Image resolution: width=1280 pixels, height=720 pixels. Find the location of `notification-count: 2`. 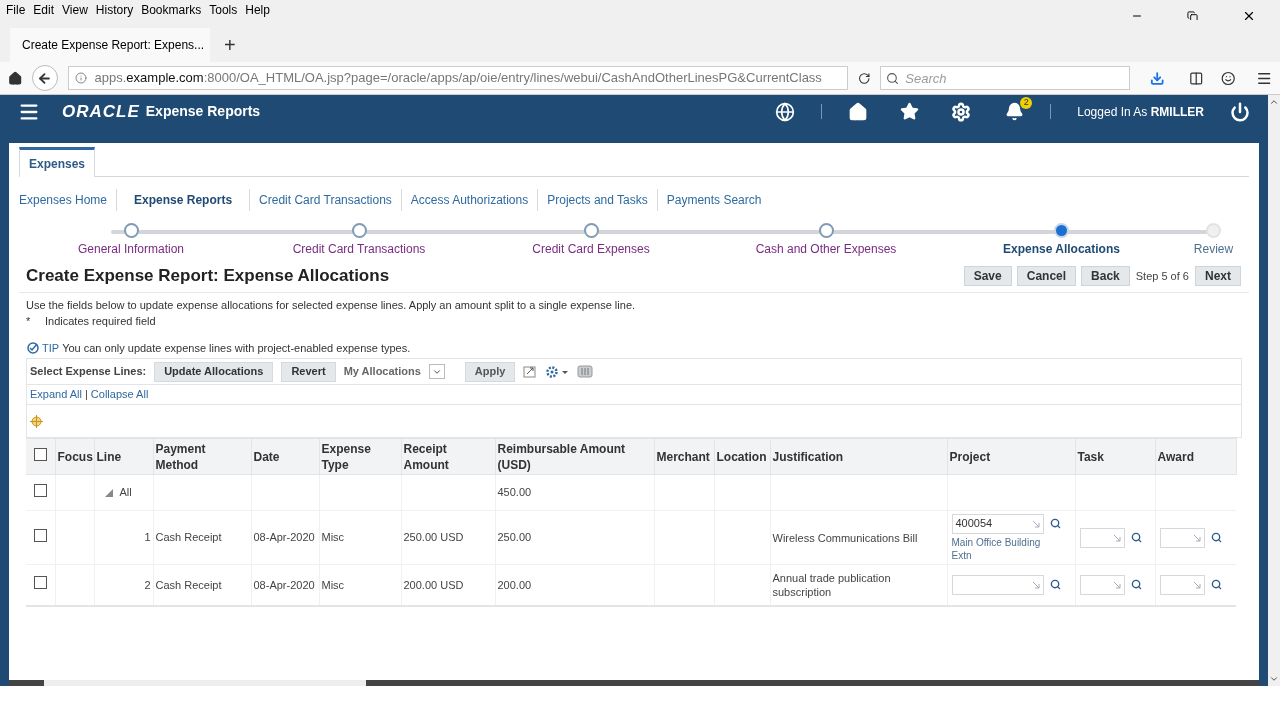

notification-count: 2 is located at coordinates (1026, 103).